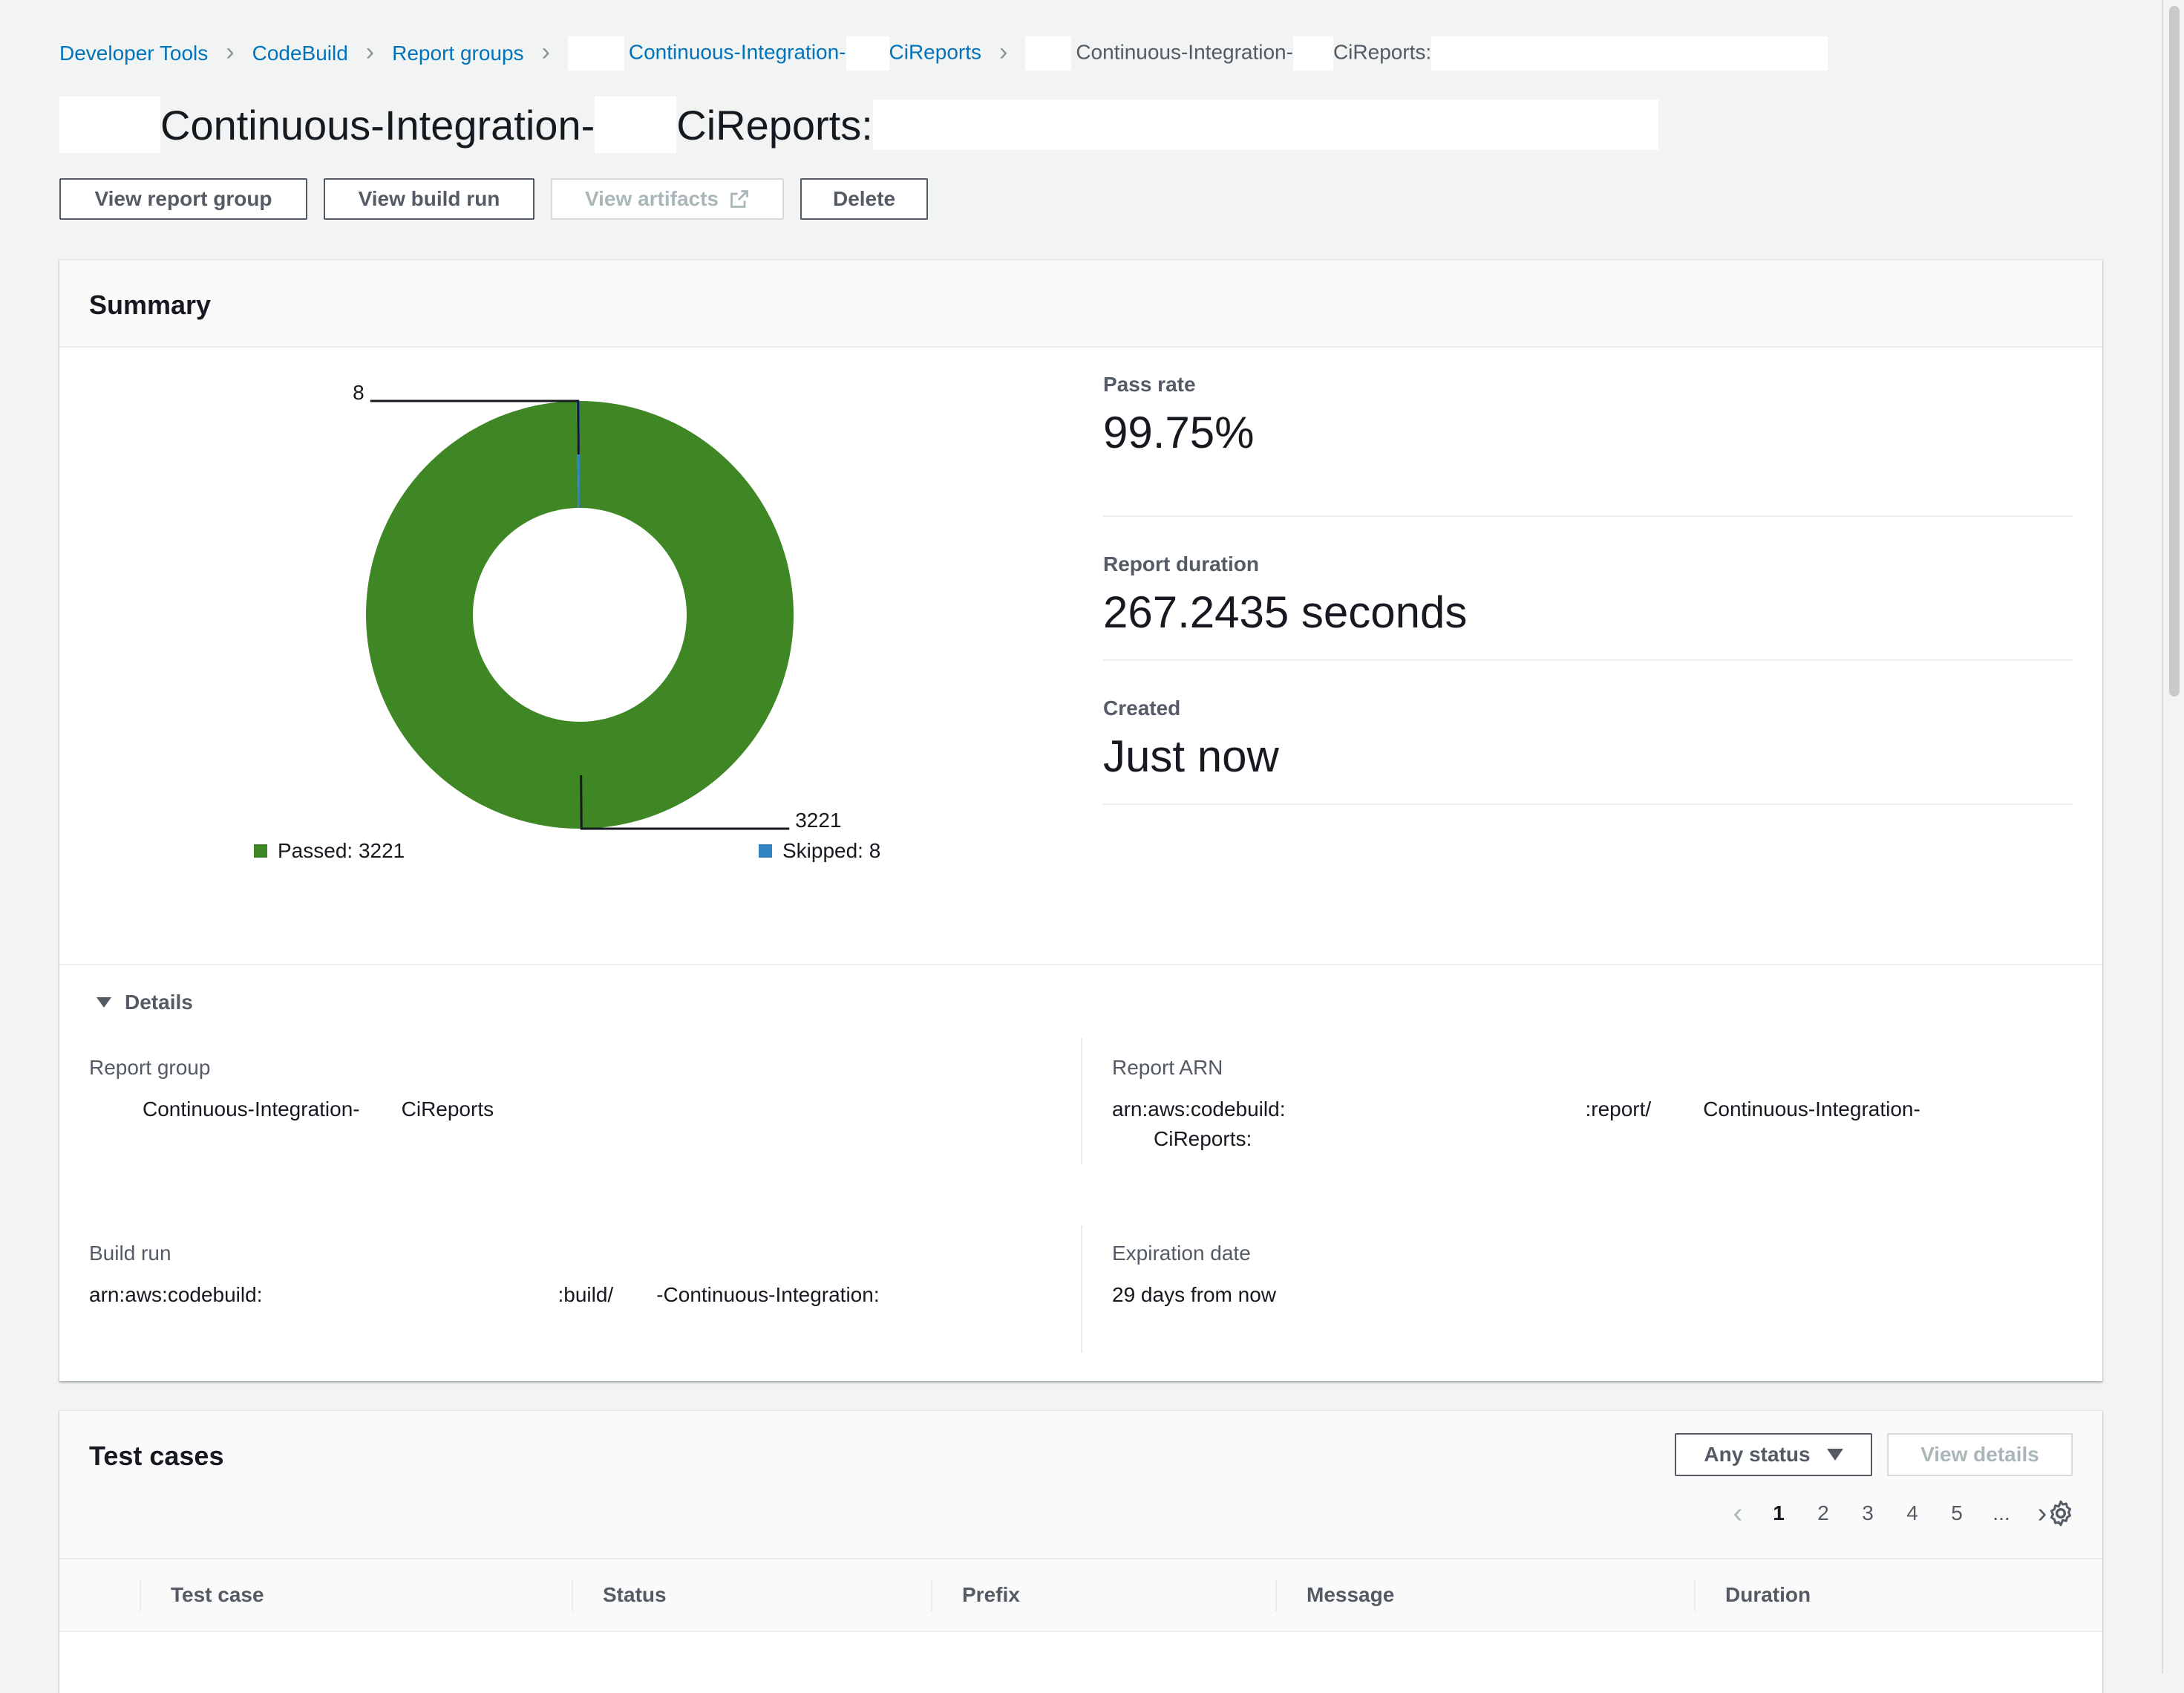  What do you see at coordinates (448, 1109) in the screenshot?
I see `report-group-value-part2: CiReports` at bounding box center [448, 1109].